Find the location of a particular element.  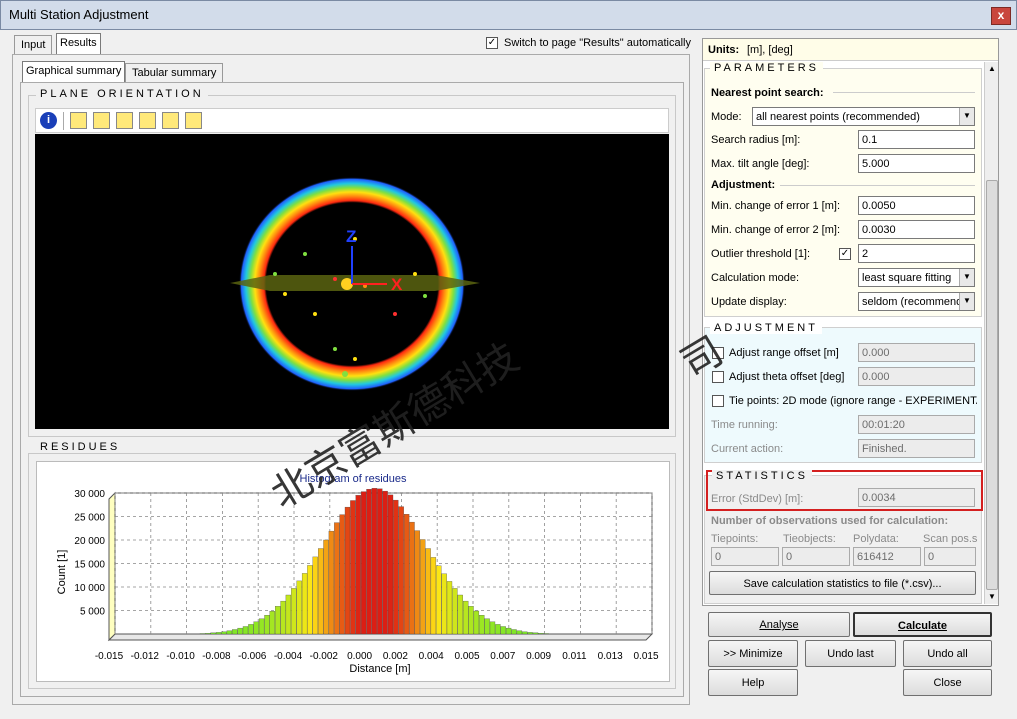

calculate-button: Calculate is located at coordinates (922, 624).